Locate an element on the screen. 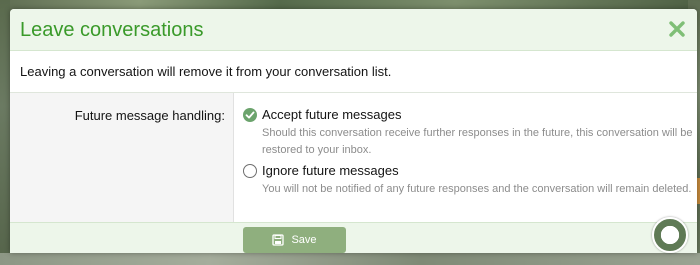  accept-option-label: Accept future messages is located at coordinates (331, 114).